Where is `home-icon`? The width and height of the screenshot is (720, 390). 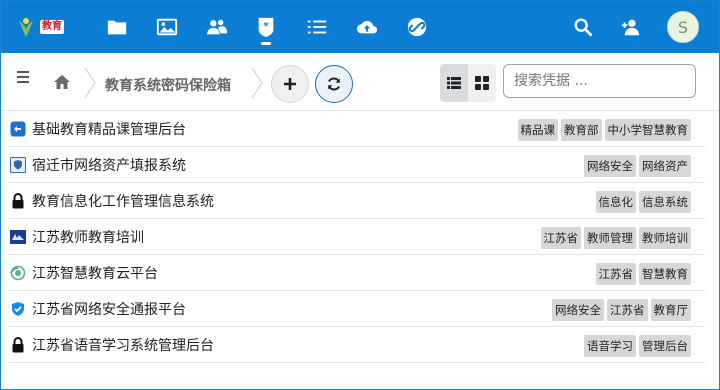
home-icon is located at coordinates (62, 82).